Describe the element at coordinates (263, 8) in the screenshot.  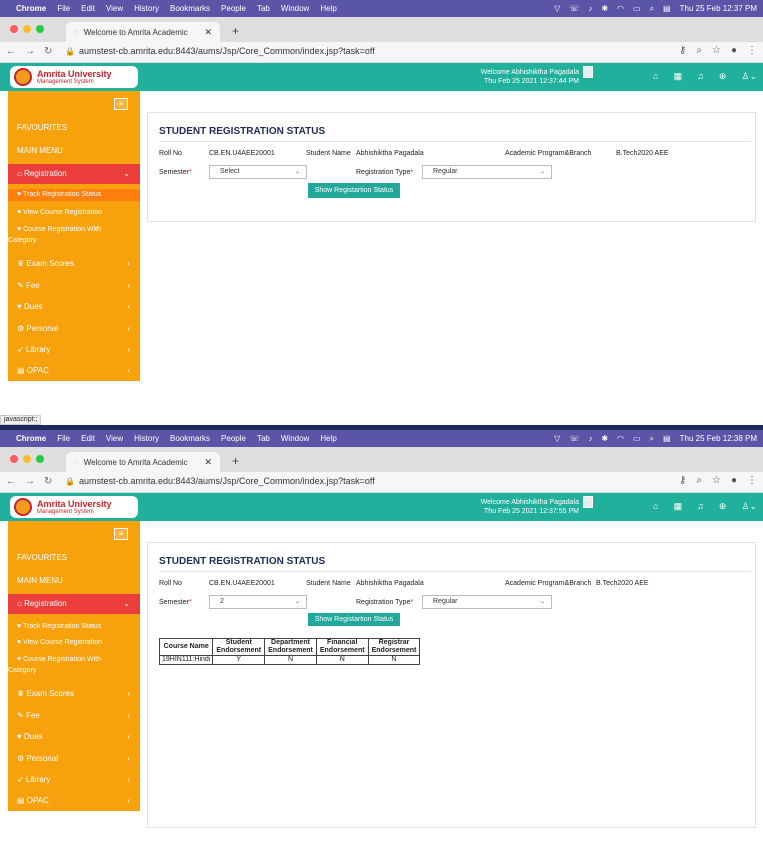
I see `menu-tab: Tab` at that location.